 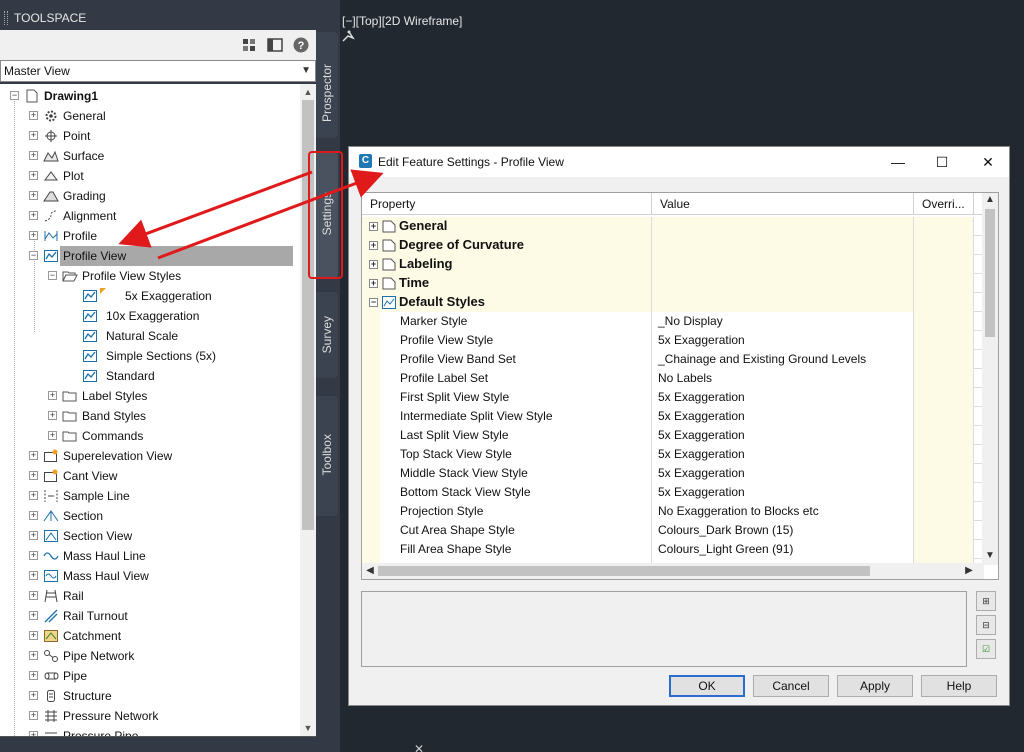 What do you see at coordinates (150, 416) in the screenshot?
I see `tree-item-band-styles: + Band Styles` at bounding box center [150, 416].